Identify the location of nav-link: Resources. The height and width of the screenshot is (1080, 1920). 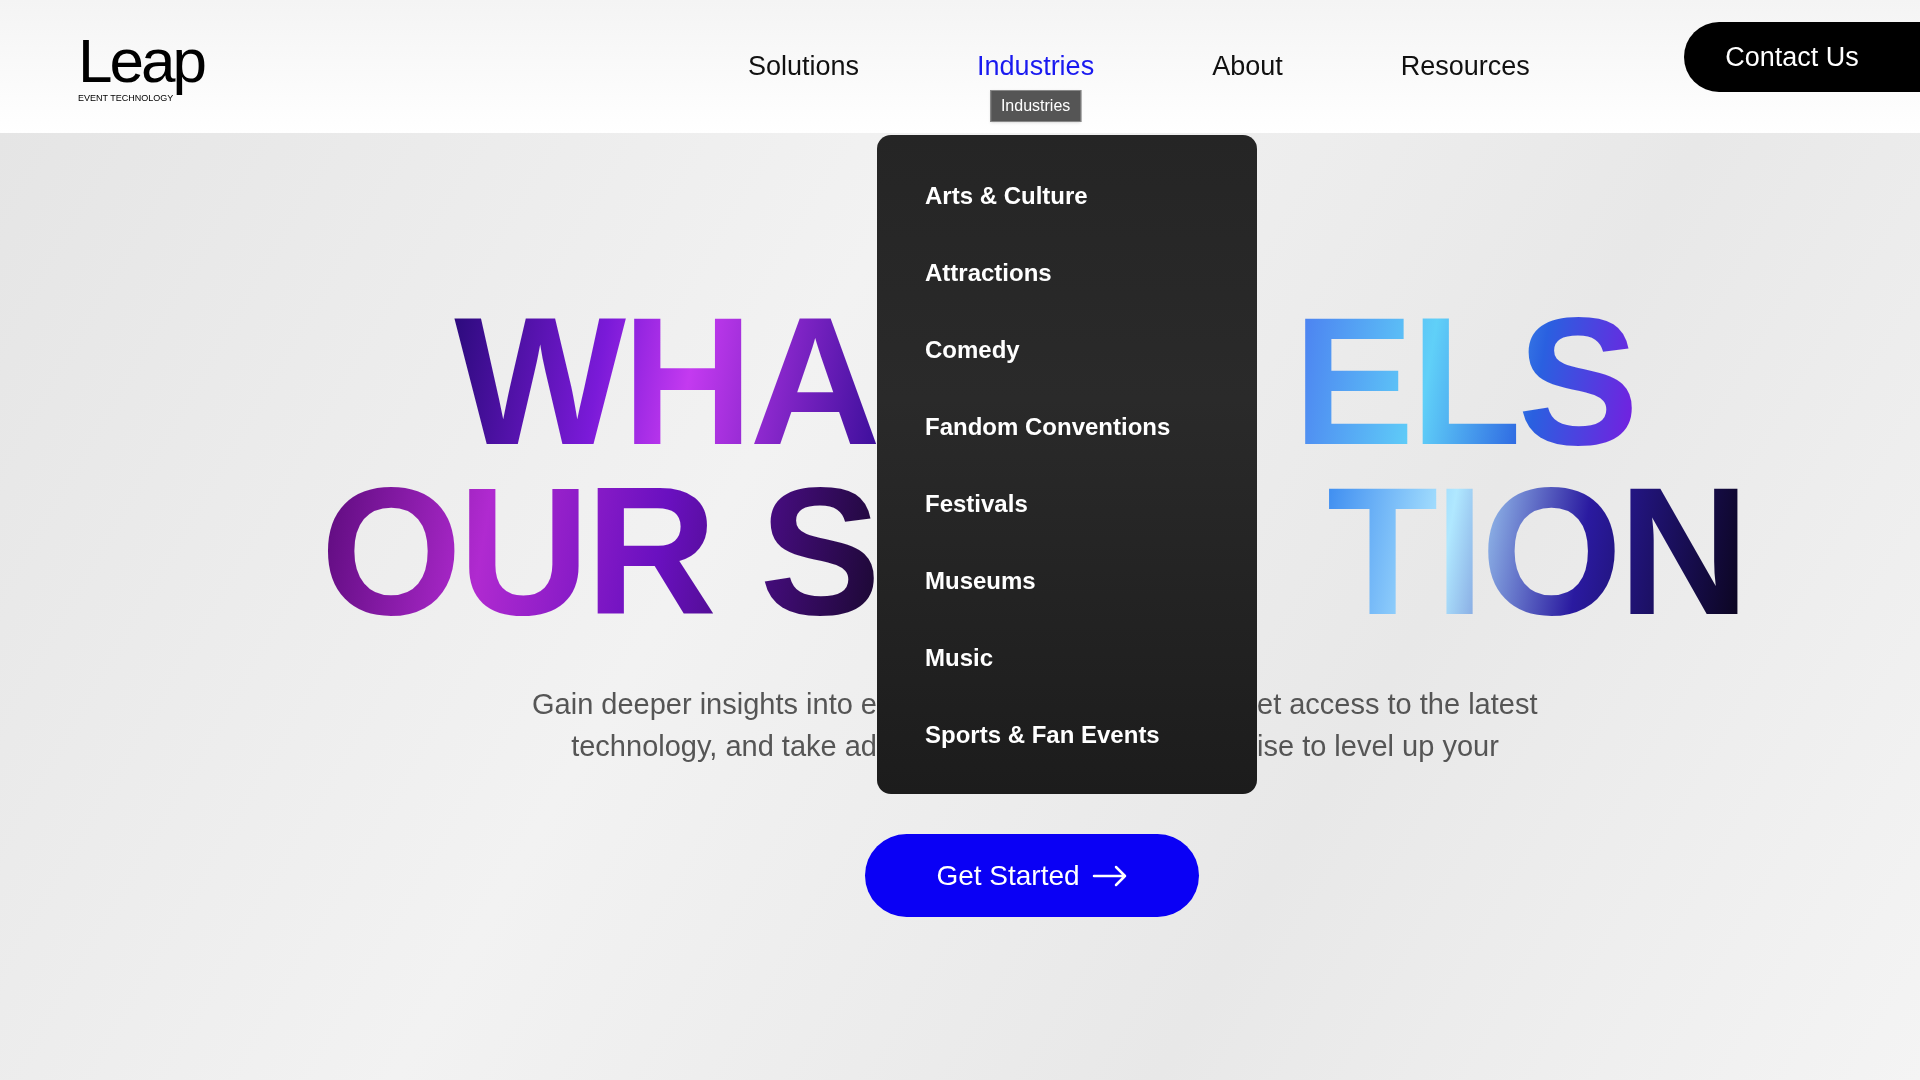
(1465, 66).